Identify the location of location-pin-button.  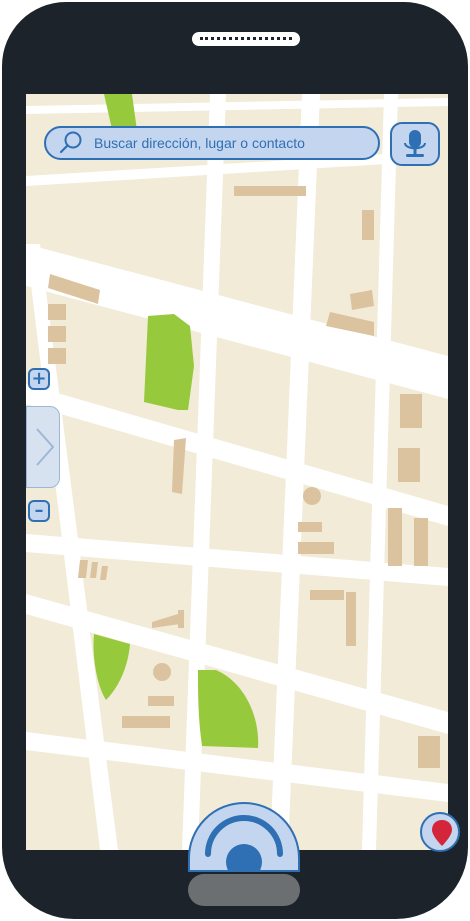
(440, 832).